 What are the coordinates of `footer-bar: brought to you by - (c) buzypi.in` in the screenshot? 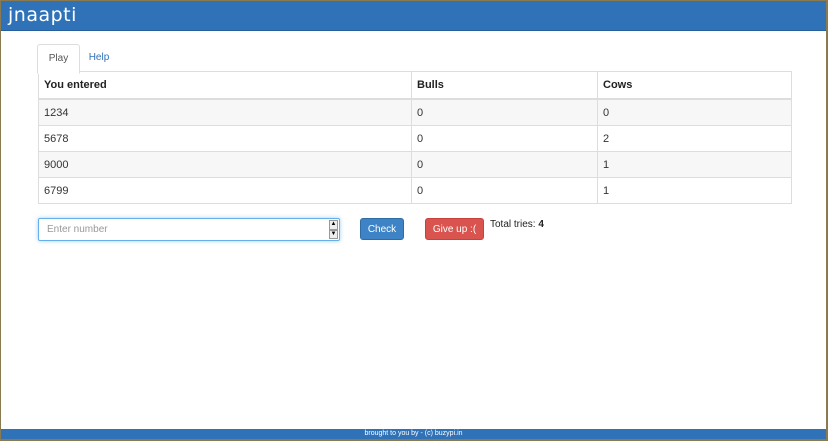 It's located at (413, 434).